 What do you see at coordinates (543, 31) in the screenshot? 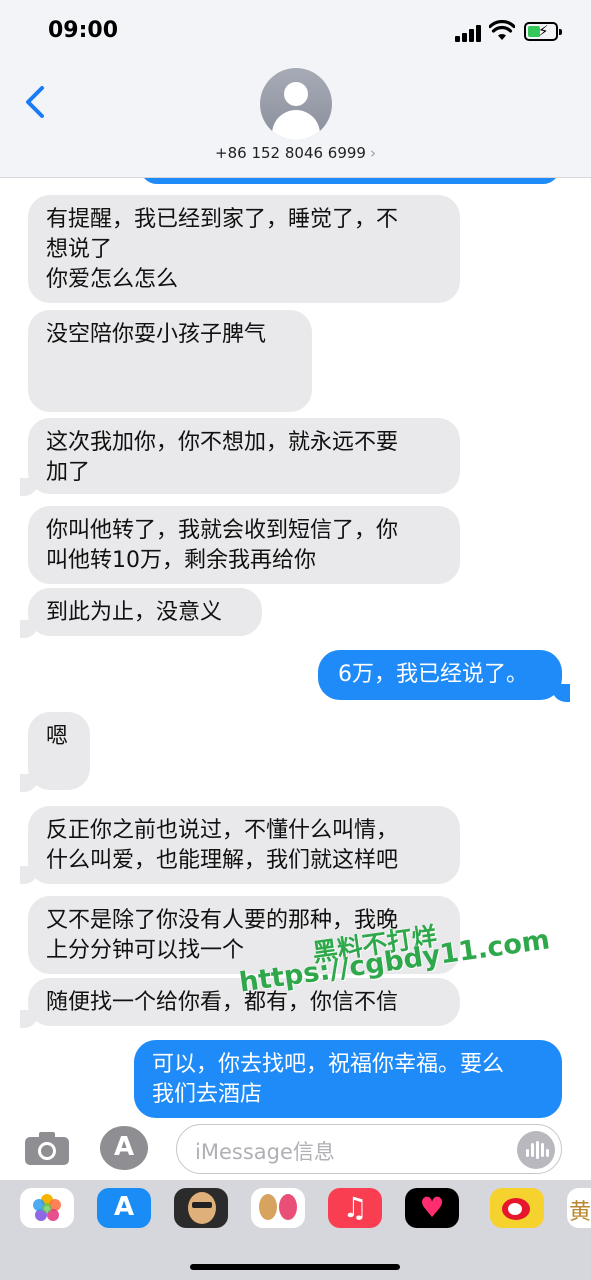
I see `battery-icon: ⚡` at bounding box center [543, 31].